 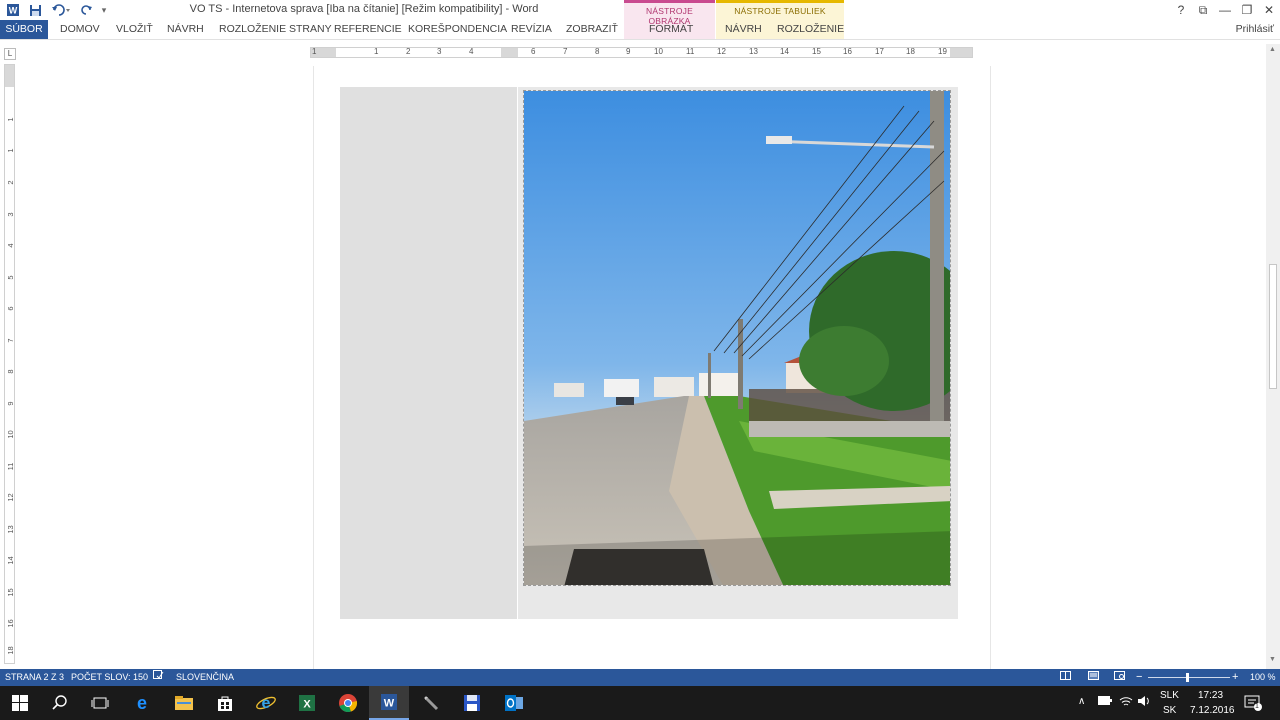 What do you see at coordinates (10, 371) in the screenshot?
I see `ruler-number: 8` at bounding box center [10, 371].